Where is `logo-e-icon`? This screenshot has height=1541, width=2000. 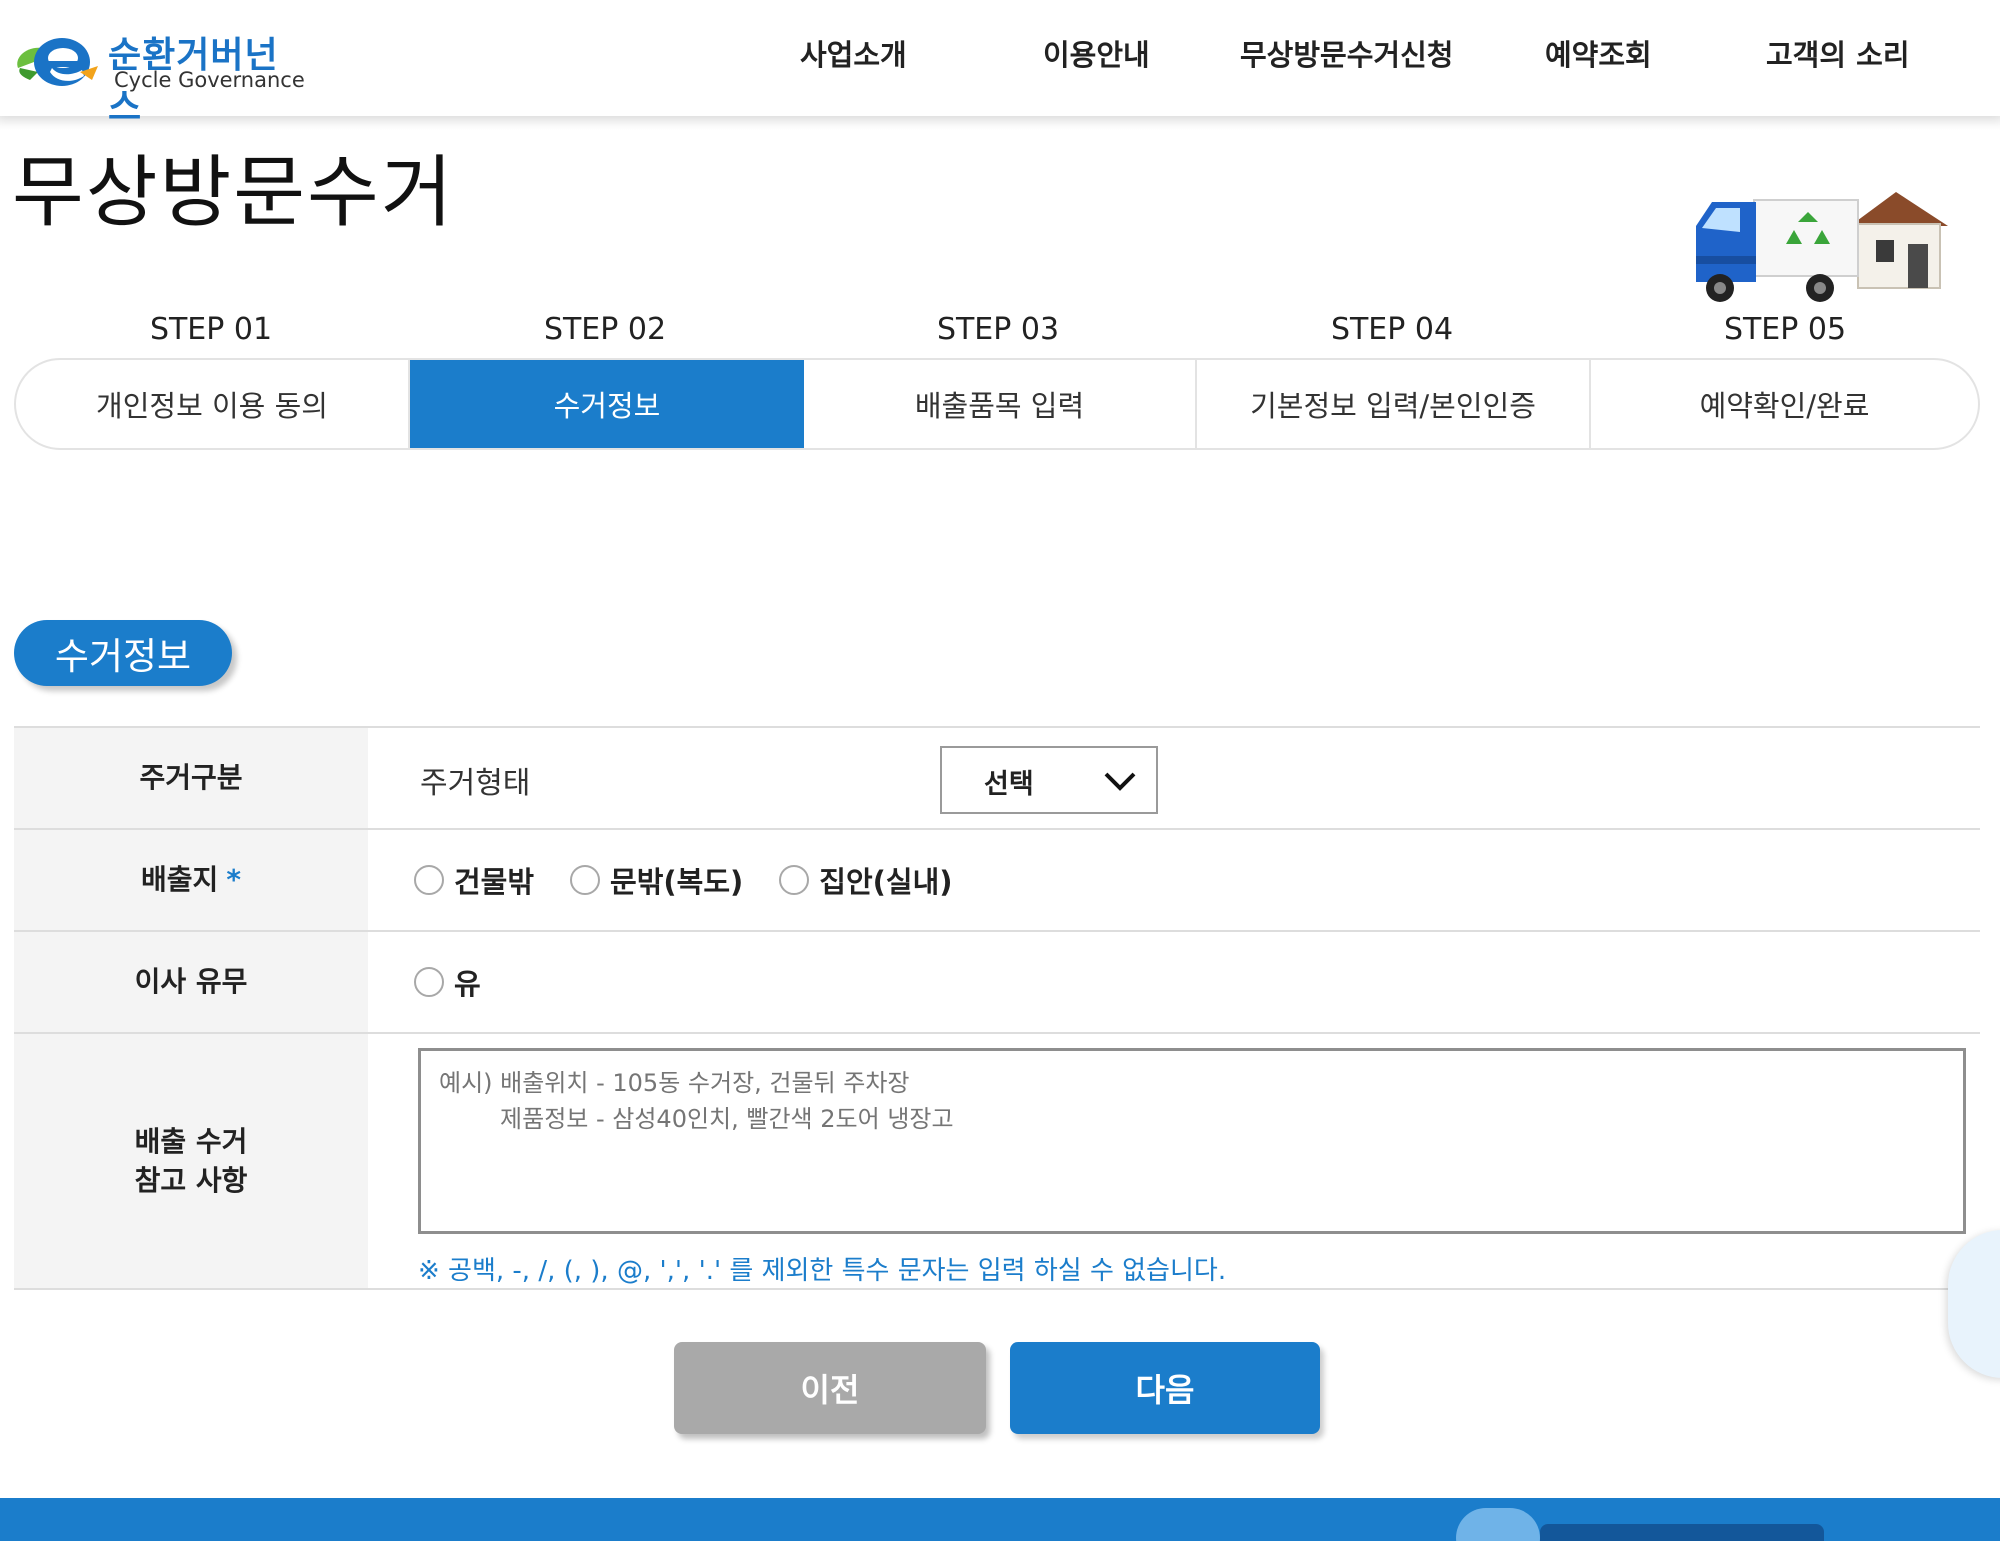 logo-e-icon is located at coordinates (57, 62).